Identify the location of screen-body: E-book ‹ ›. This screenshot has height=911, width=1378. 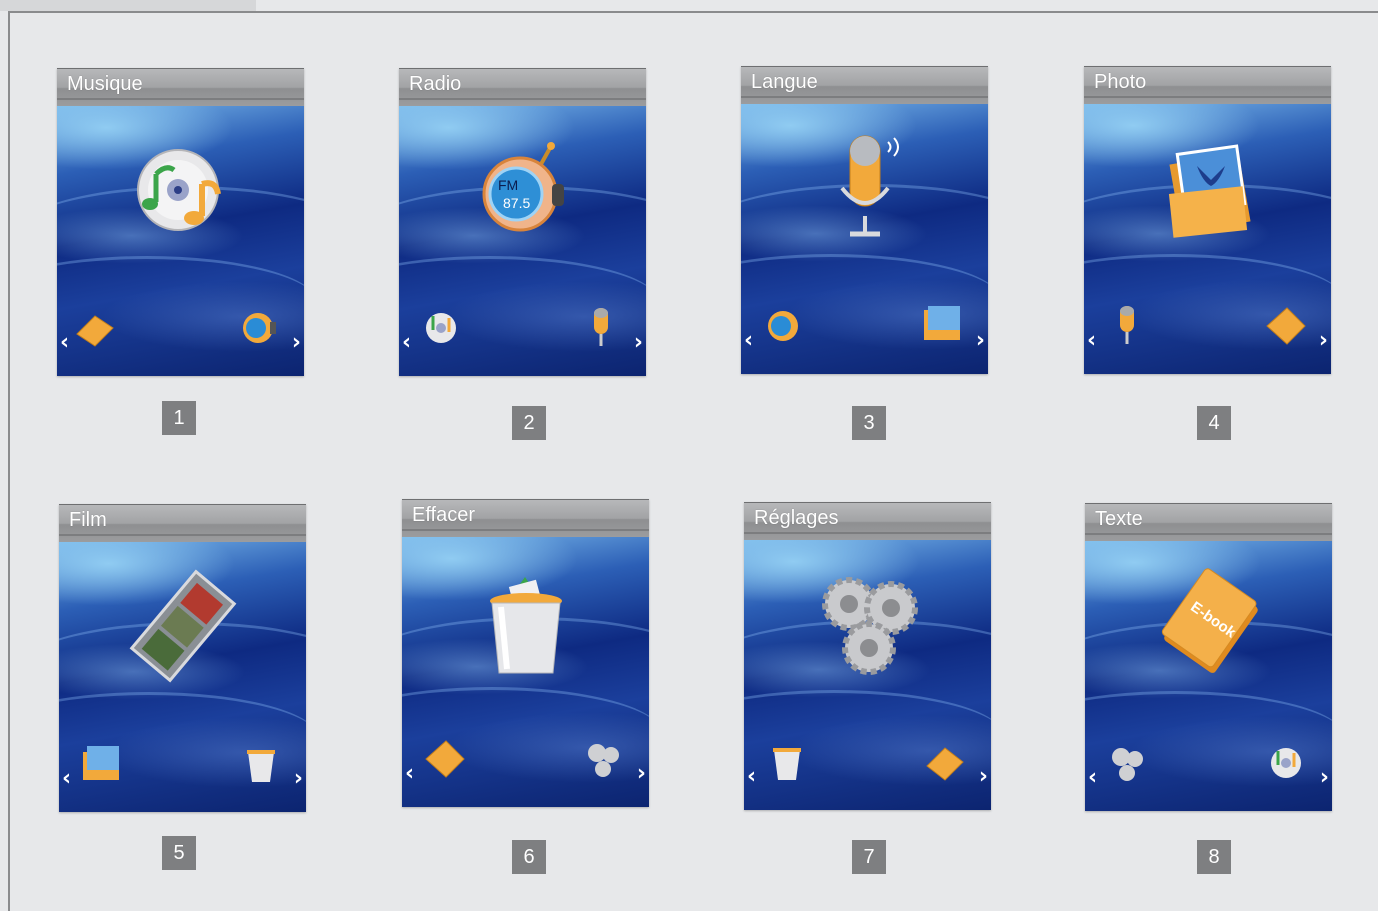
(1208, 676).